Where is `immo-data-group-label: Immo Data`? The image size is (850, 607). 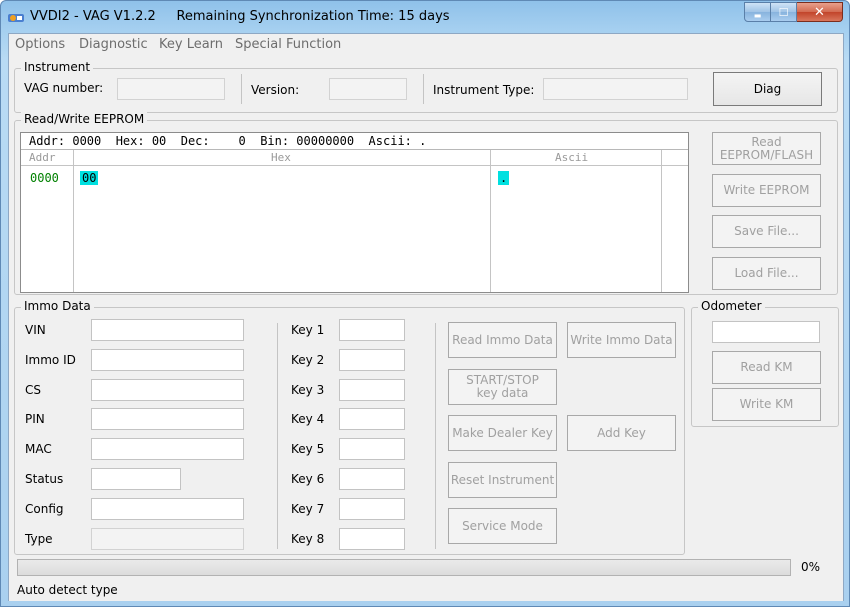
immo-data-group-label: Immo Data is located at coordinates (57, 306).